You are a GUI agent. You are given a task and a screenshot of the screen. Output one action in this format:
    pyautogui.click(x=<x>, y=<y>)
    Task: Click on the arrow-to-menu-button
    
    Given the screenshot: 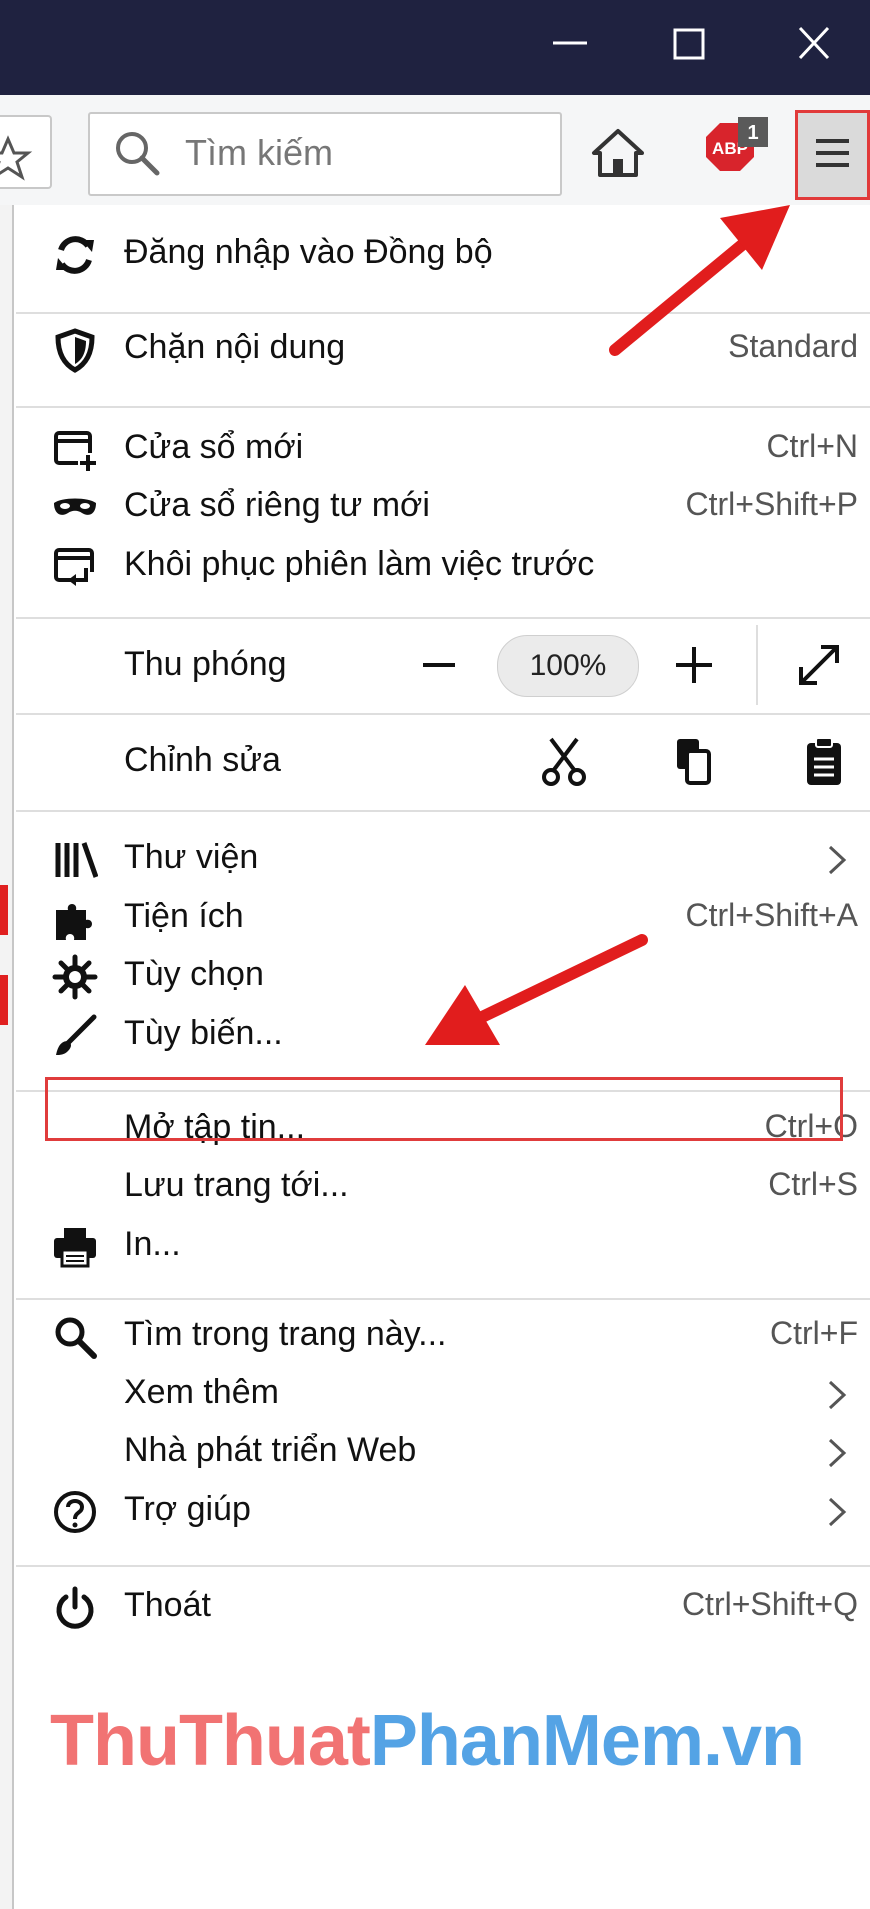 What is the action you would take?
    pyautogui.click(x=681, y=295)
    